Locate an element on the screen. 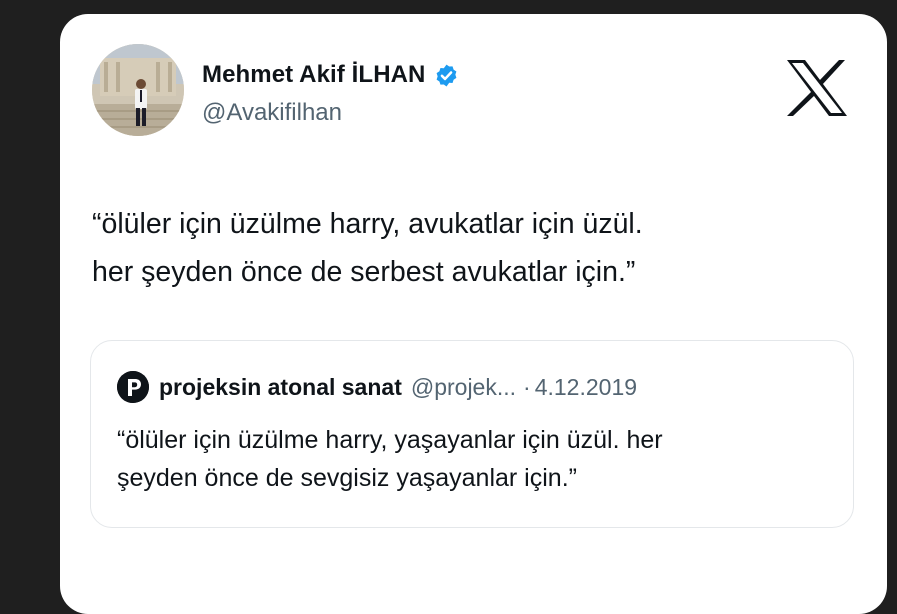  avatar-photo is located at coordinates (138, 90).